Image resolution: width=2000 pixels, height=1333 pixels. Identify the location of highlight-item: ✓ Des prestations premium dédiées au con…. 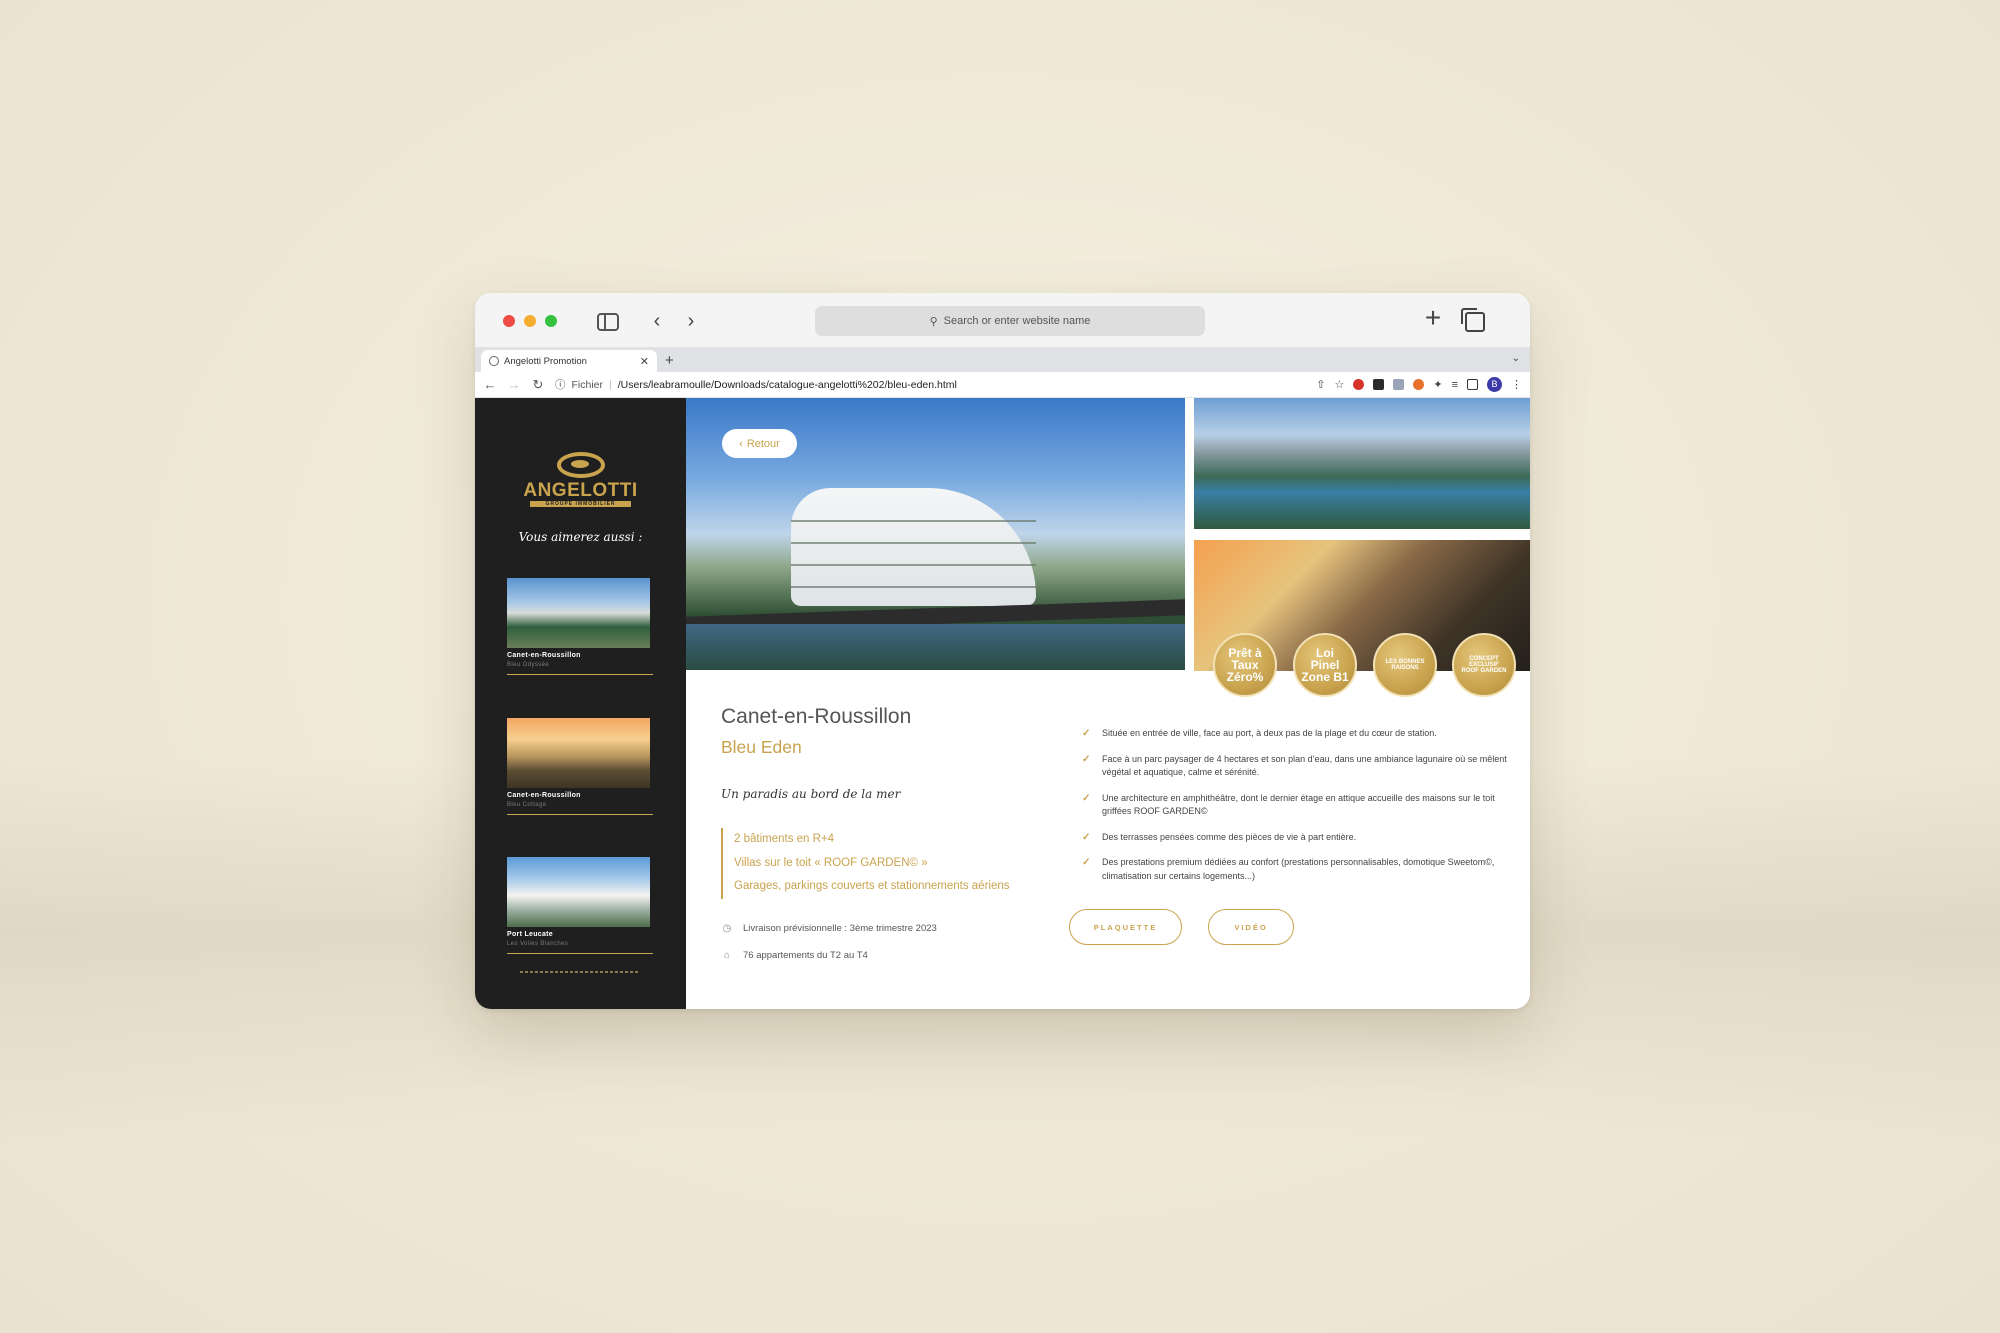
(1297, 869).